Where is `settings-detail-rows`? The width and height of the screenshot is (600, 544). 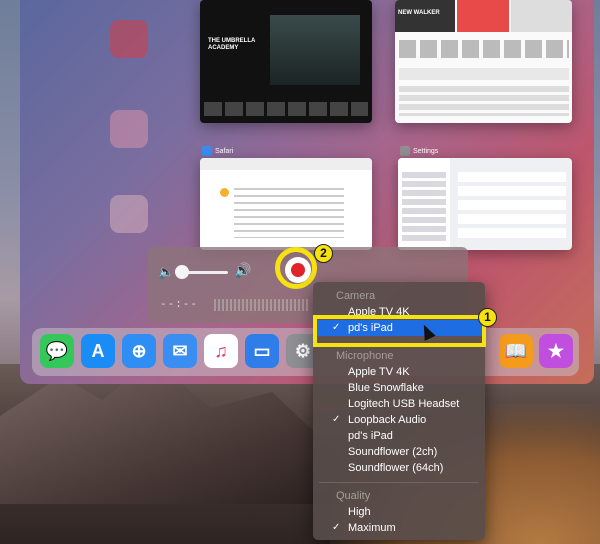 settings-detail-rows is located at coordinates (512, 207).